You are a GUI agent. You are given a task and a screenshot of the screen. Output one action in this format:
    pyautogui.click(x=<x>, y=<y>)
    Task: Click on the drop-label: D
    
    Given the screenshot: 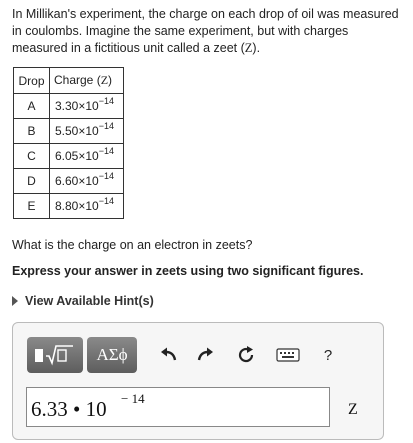 What is the action you would take?
    pyautogui.click(x=31, y=181)
    